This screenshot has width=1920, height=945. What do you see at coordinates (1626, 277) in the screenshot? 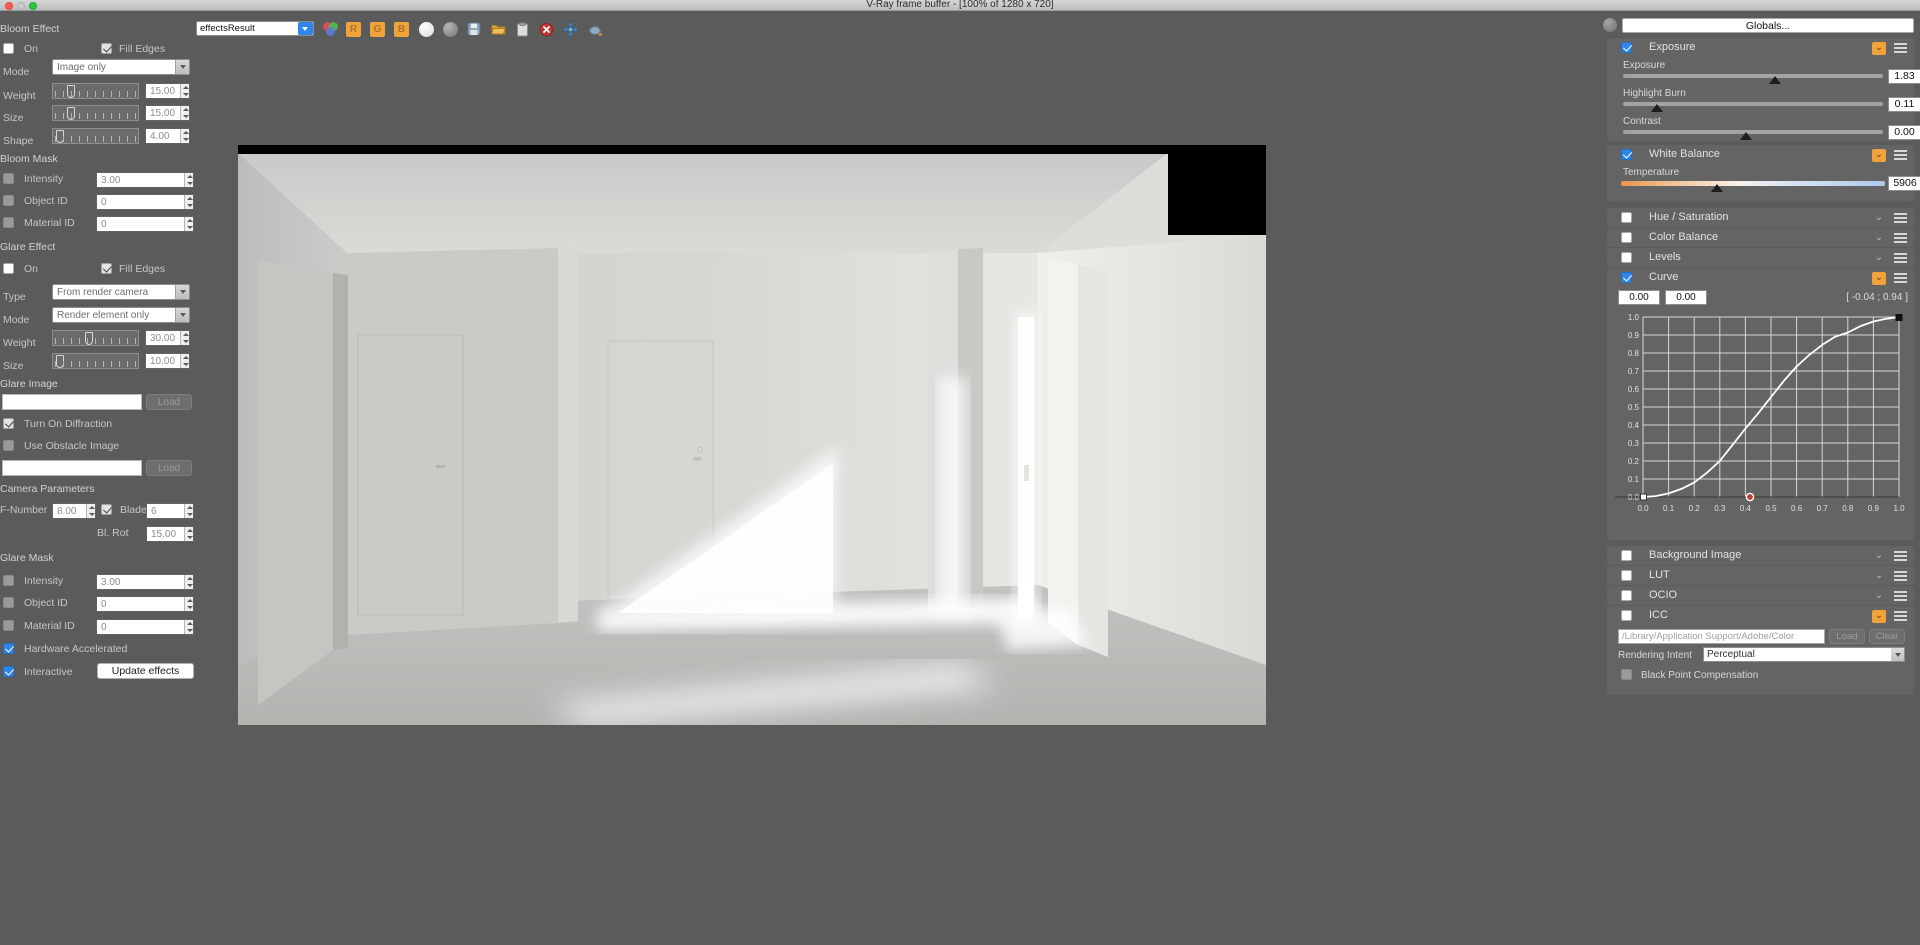
I see `curve-enable-checkbox` at bounding box center [1626, 277].